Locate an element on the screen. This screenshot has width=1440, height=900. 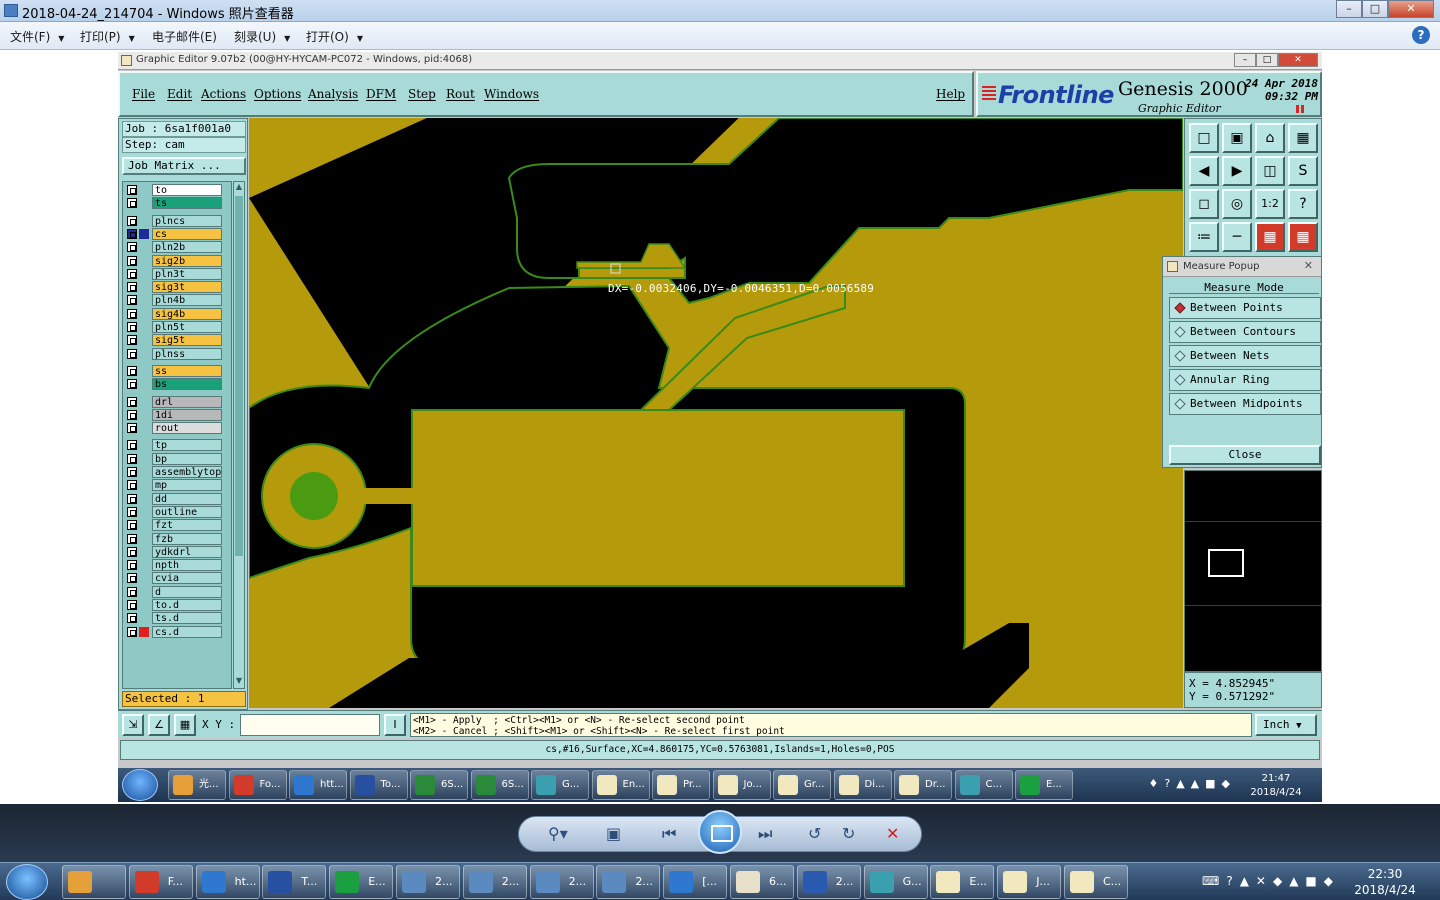
pause-icon is located at coordinates (1300, 109).